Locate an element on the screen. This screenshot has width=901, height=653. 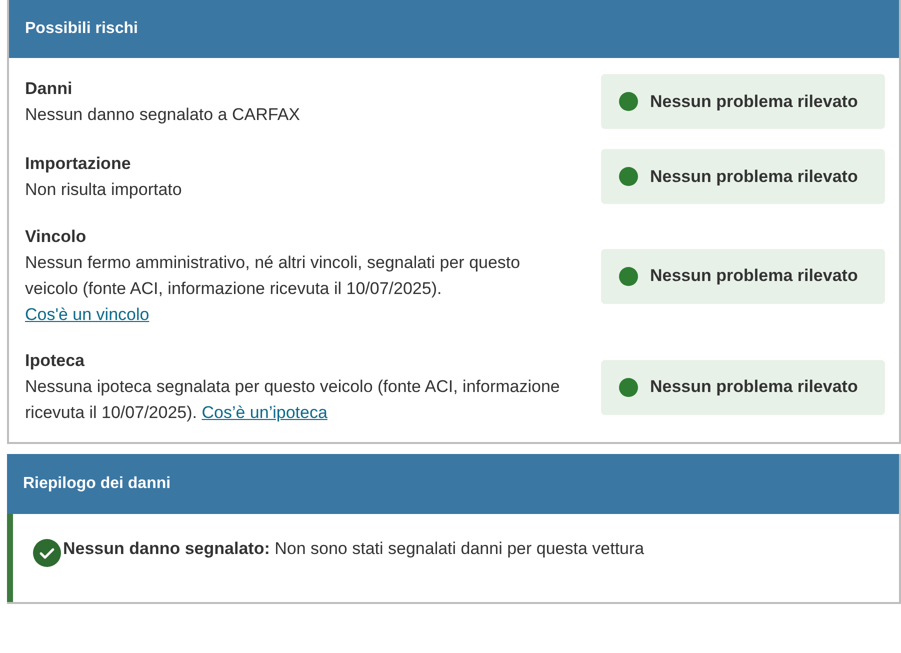
risk-description: Nessuna ipoteca segnalata per questo veicolo (fonte ACI, informazione ricevuta il 10/07/2025). Cos’è un’ipoteca is located at coordinates (293, 400).